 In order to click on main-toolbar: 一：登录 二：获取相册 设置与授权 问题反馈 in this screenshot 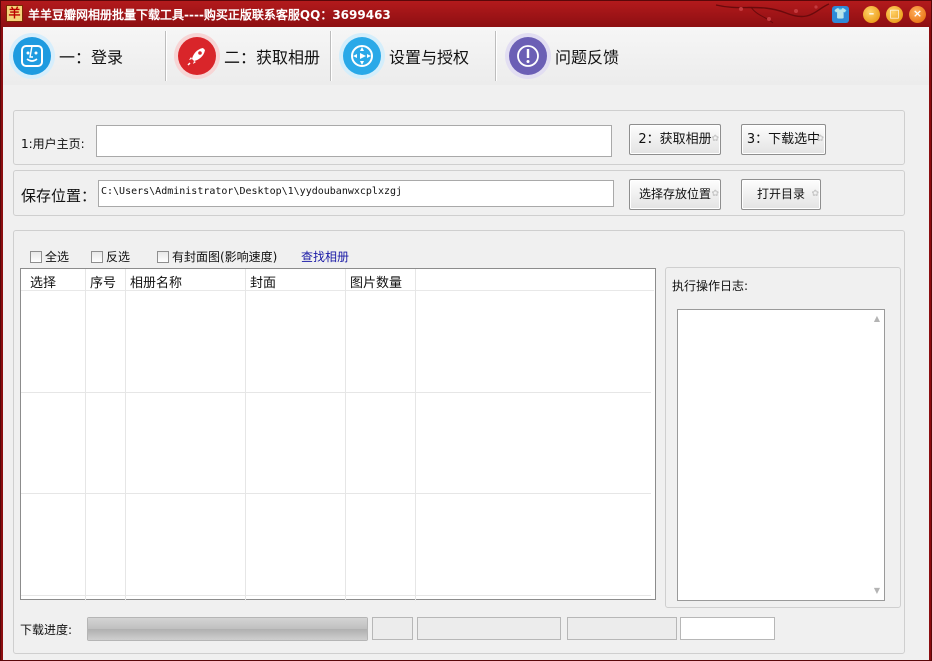, I will do `click(466, 56)`.